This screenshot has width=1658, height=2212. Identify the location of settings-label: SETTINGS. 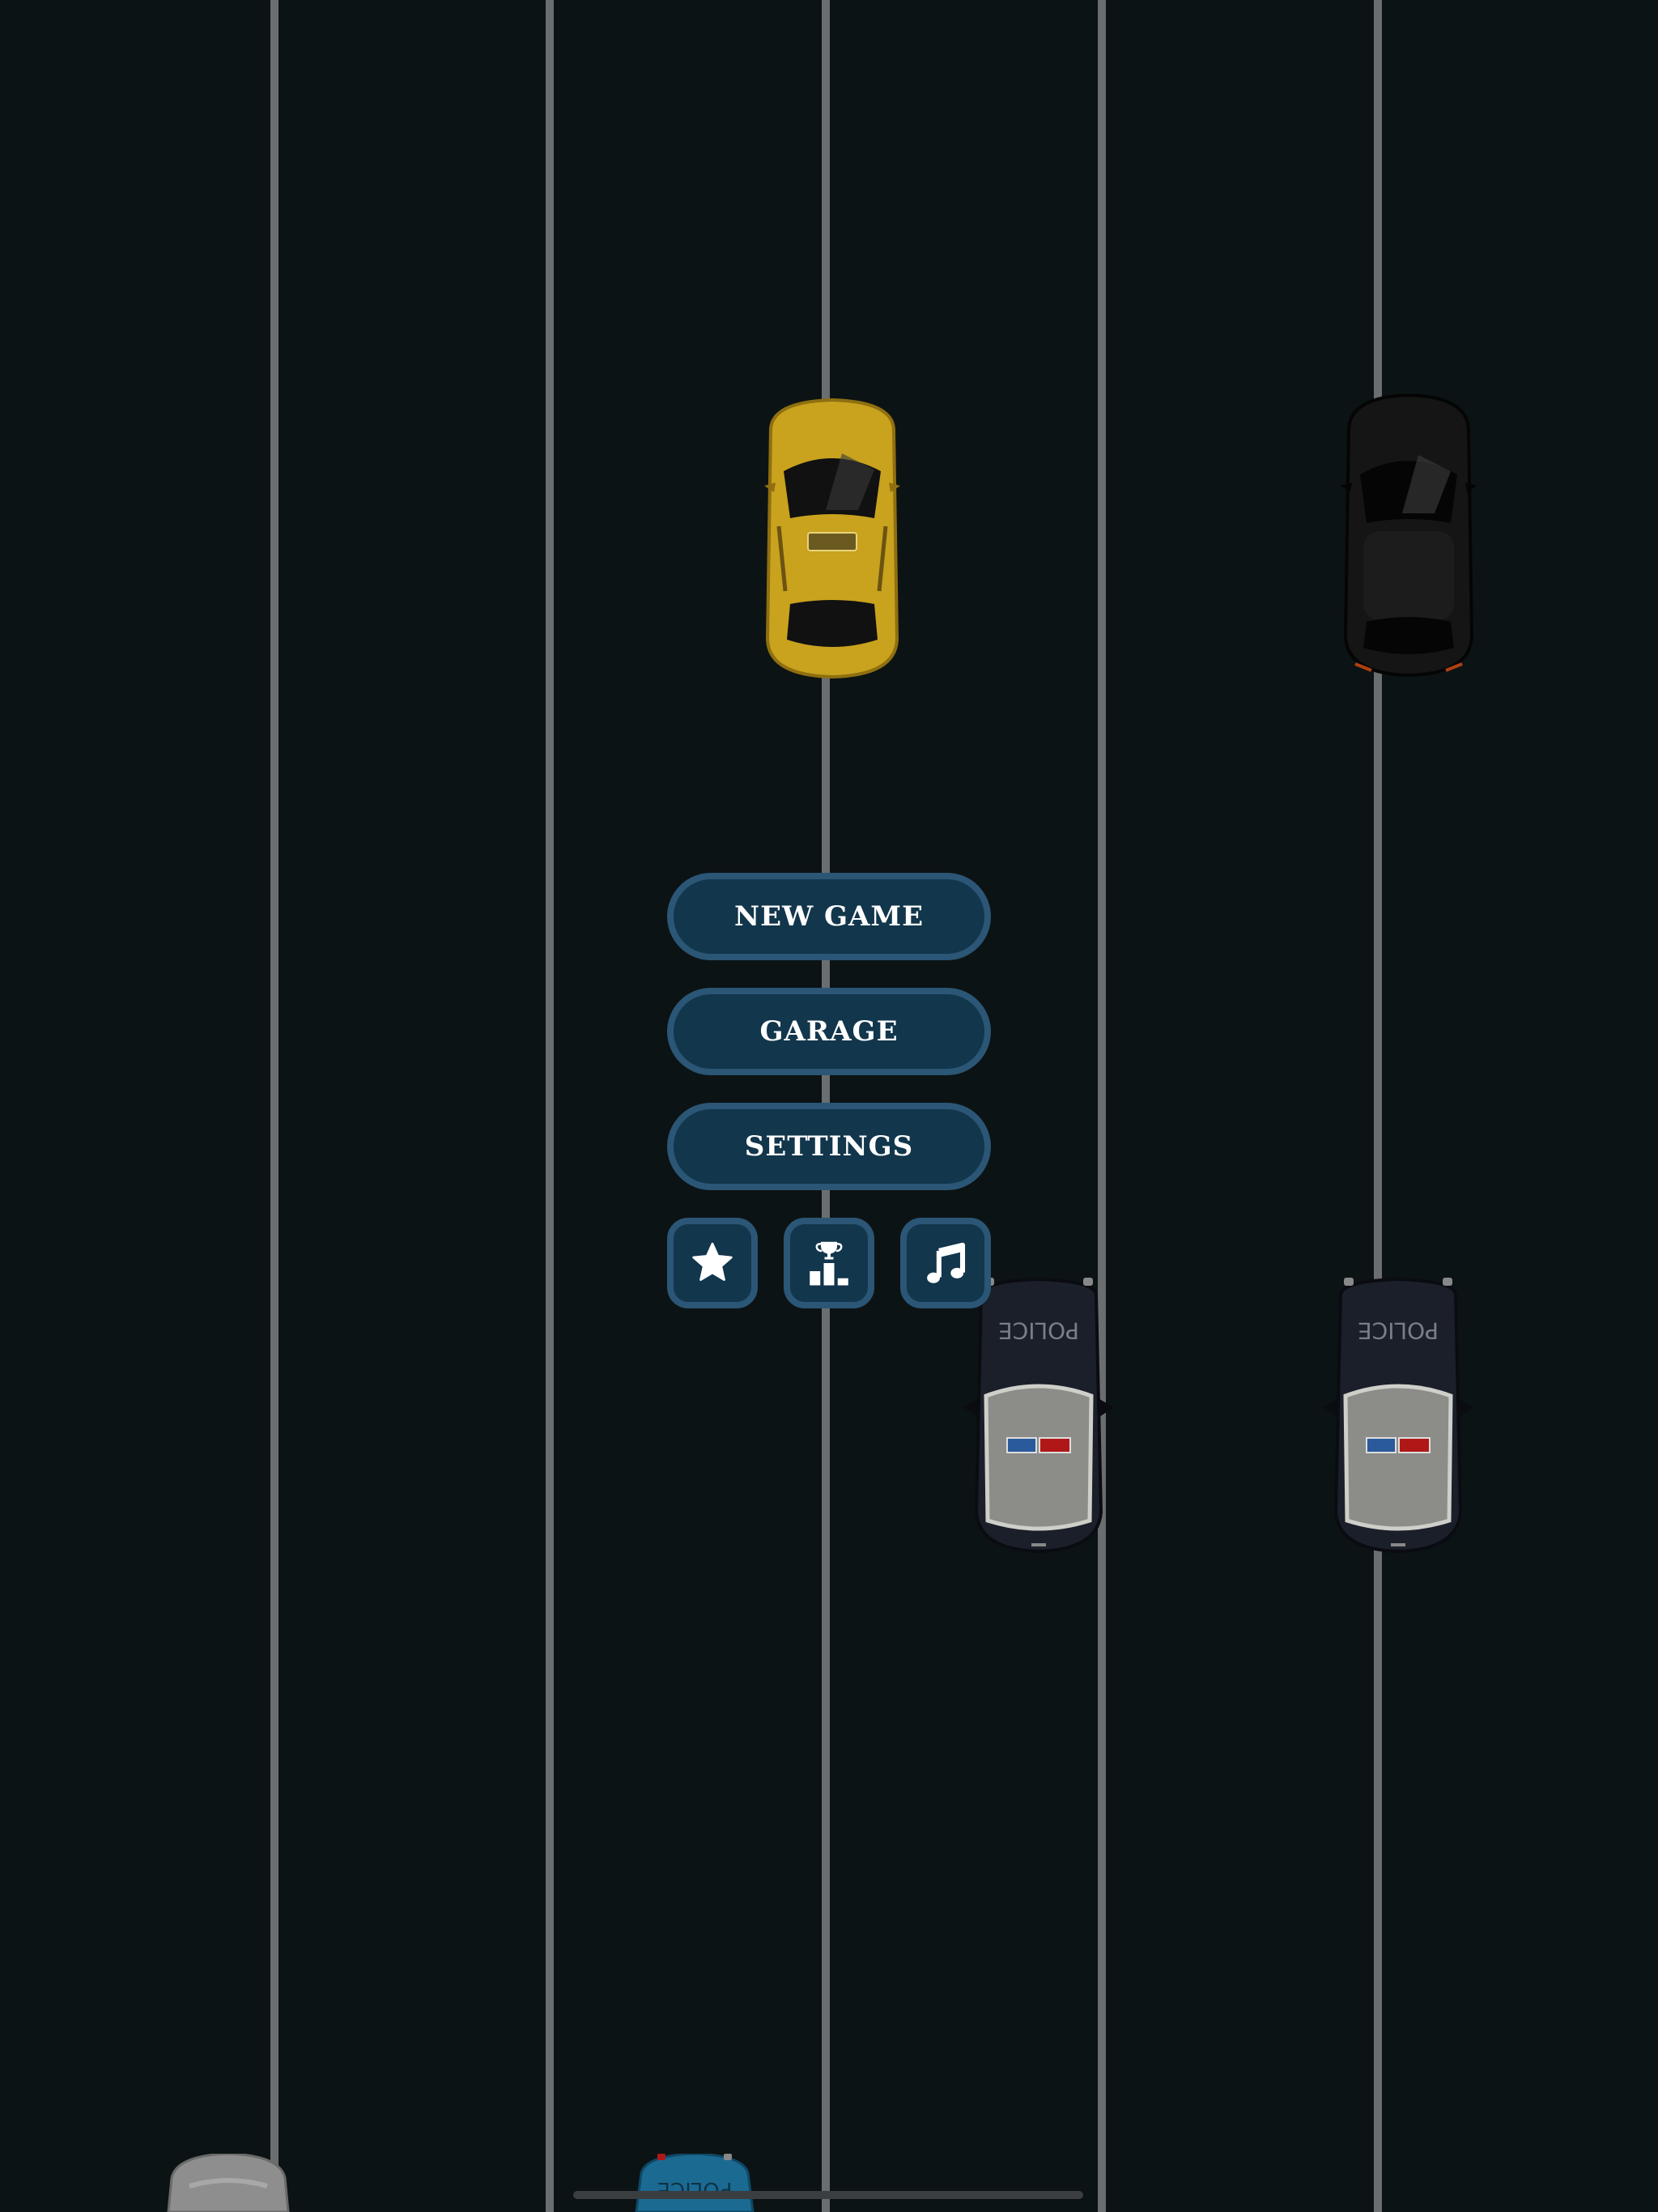
(829, 1146).